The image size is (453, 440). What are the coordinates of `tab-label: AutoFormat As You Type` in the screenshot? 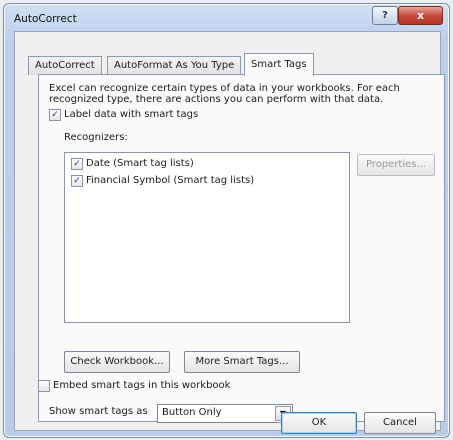 It's located at (174, 65).